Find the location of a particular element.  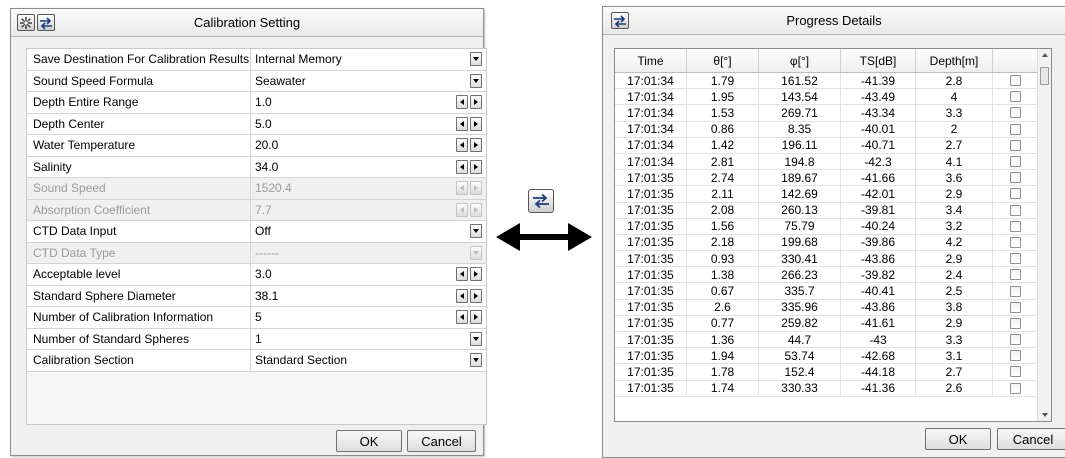

table-row: 17:01:35 2.6 335.96 -43.86 3.8 is located at coordinates (833, 307).